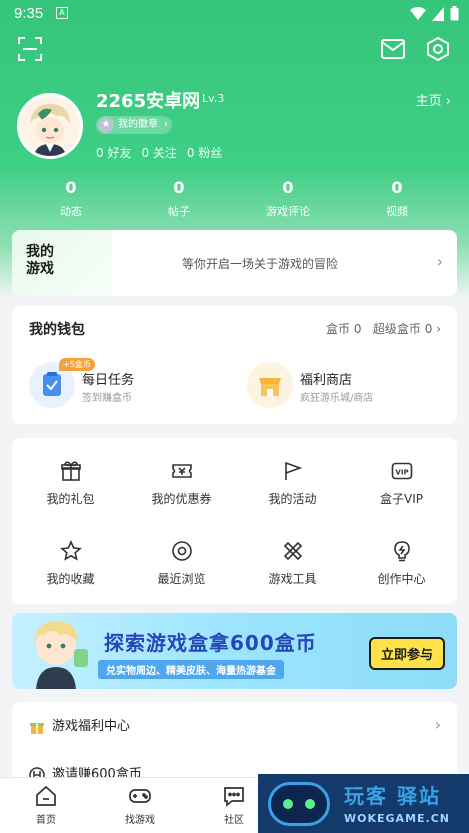  Describe the element at coordinates (37, 728) in the screenshot. I see `gift-center-icon` at that location.